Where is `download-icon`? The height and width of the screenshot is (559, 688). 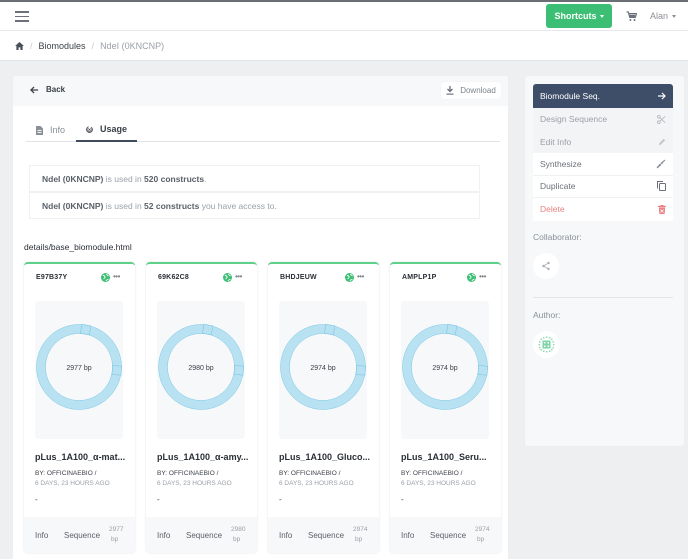
download-icon is located at coordinates (450, 90).